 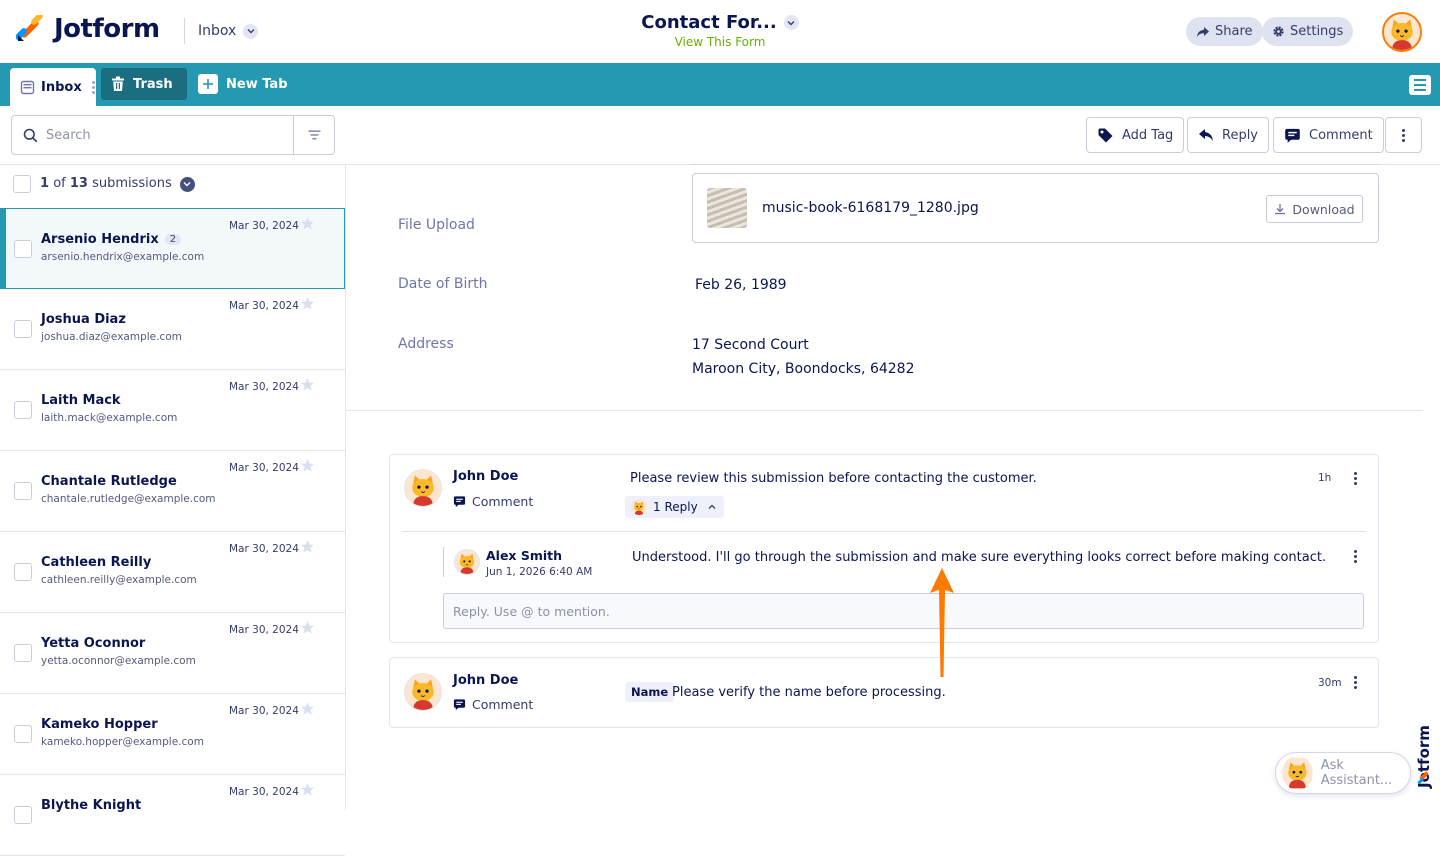 What do you see at coordinates (720, 42) in the screenshot?
I see `view-form-link: View This Form` at bounding box center [720, 42].